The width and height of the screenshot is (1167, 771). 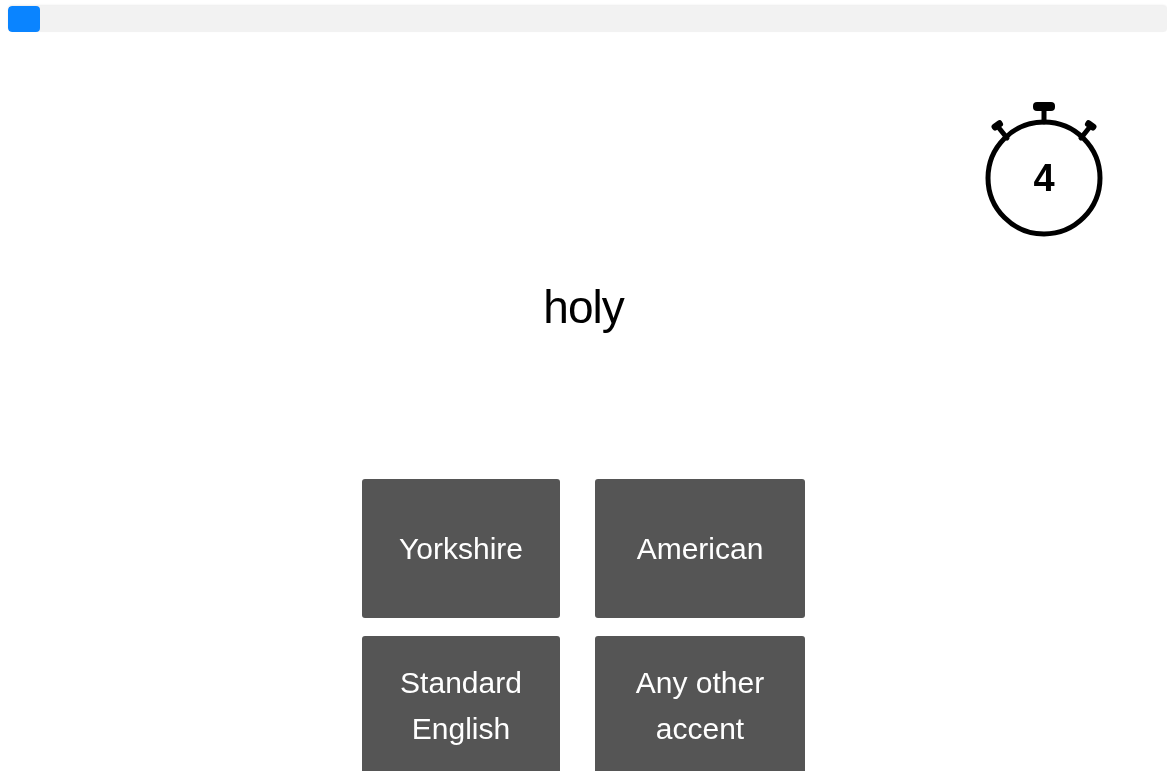 I want to click on timer-count: 4, so click(x=1044, y=178).